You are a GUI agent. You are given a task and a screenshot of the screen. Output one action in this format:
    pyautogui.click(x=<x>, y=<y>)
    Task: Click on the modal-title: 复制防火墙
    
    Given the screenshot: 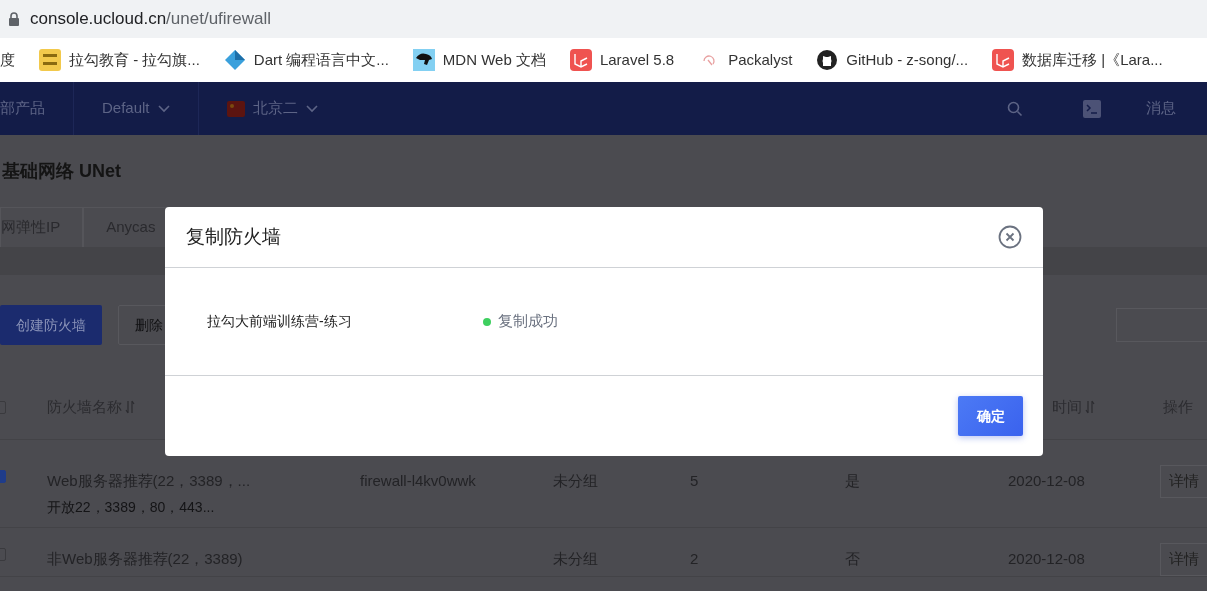 What is the action you would take?
    pyautogui.click(x=233, y=236)
    